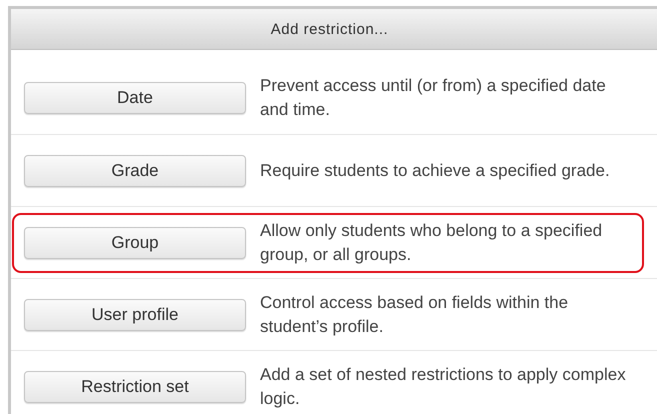  Describe the element at coordinates (415, 315) in the screenshot. I see `option-description: Control access based on fields within the student’s profile.` at that location.